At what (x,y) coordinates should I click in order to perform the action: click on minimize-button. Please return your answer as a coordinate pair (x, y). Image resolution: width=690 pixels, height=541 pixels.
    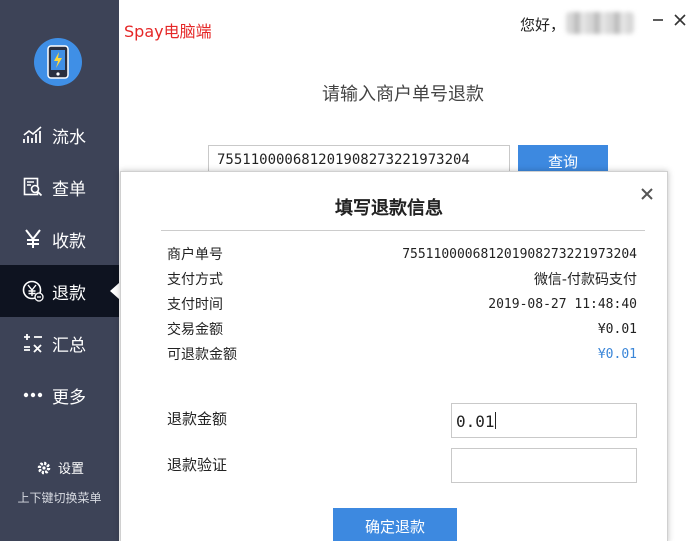
    Looking at the image, I should click on (658, 20).